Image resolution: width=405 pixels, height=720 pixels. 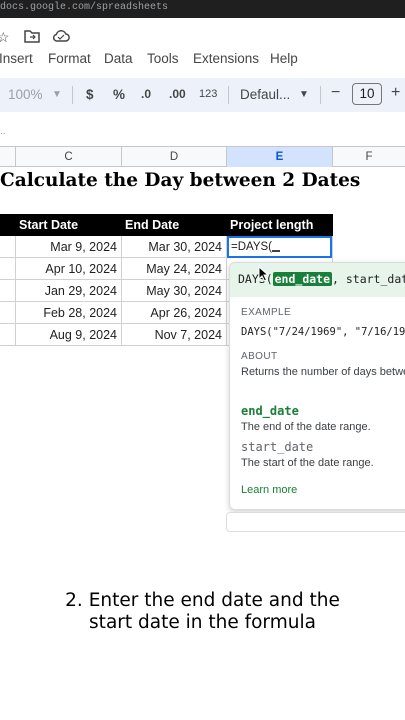 What do you see at coordinates (277, 447) in the screenshot?
I see `arg-start-date-name: start_date` at bounding box center [277, 447].